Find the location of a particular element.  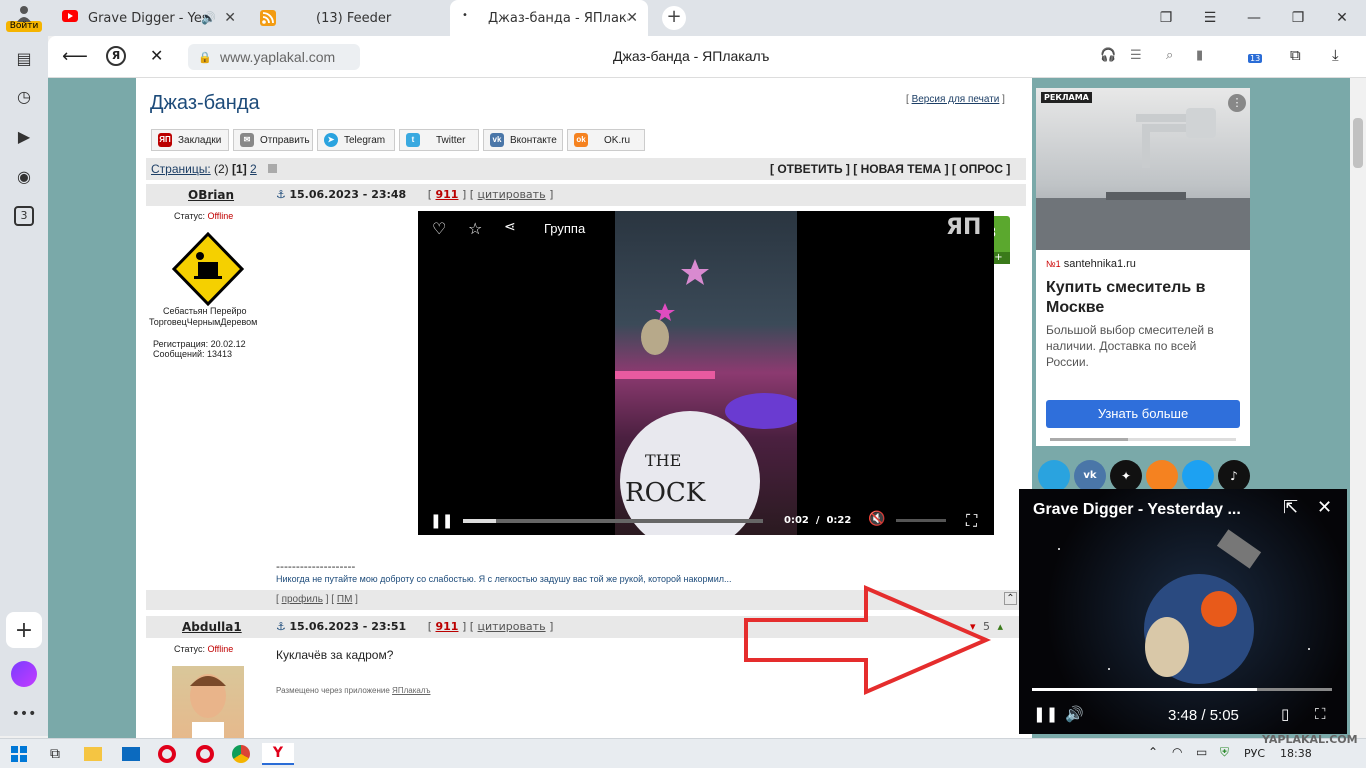

group-label: Группа is located at coordinates (564, 228).